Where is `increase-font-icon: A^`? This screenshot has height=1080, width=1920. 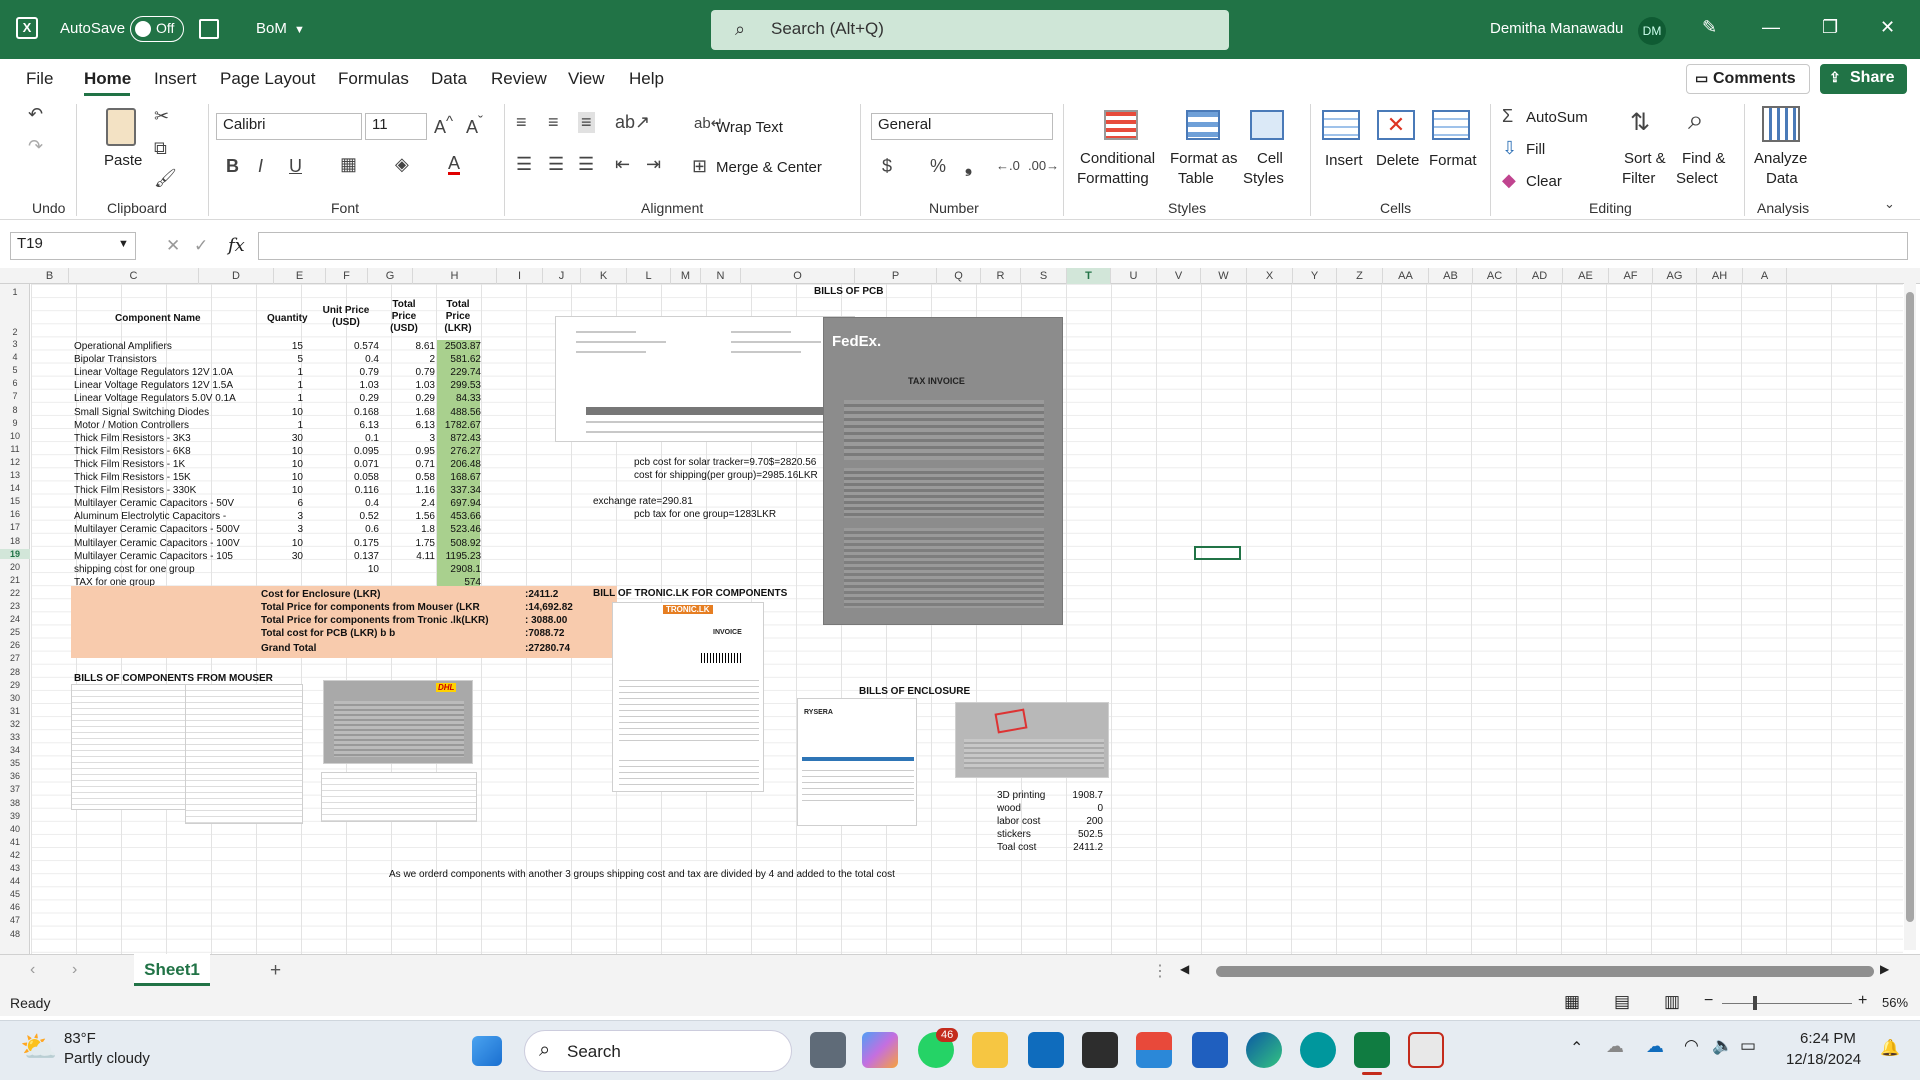
increase-font-icon: A^ is located at coordinates (443, 125).